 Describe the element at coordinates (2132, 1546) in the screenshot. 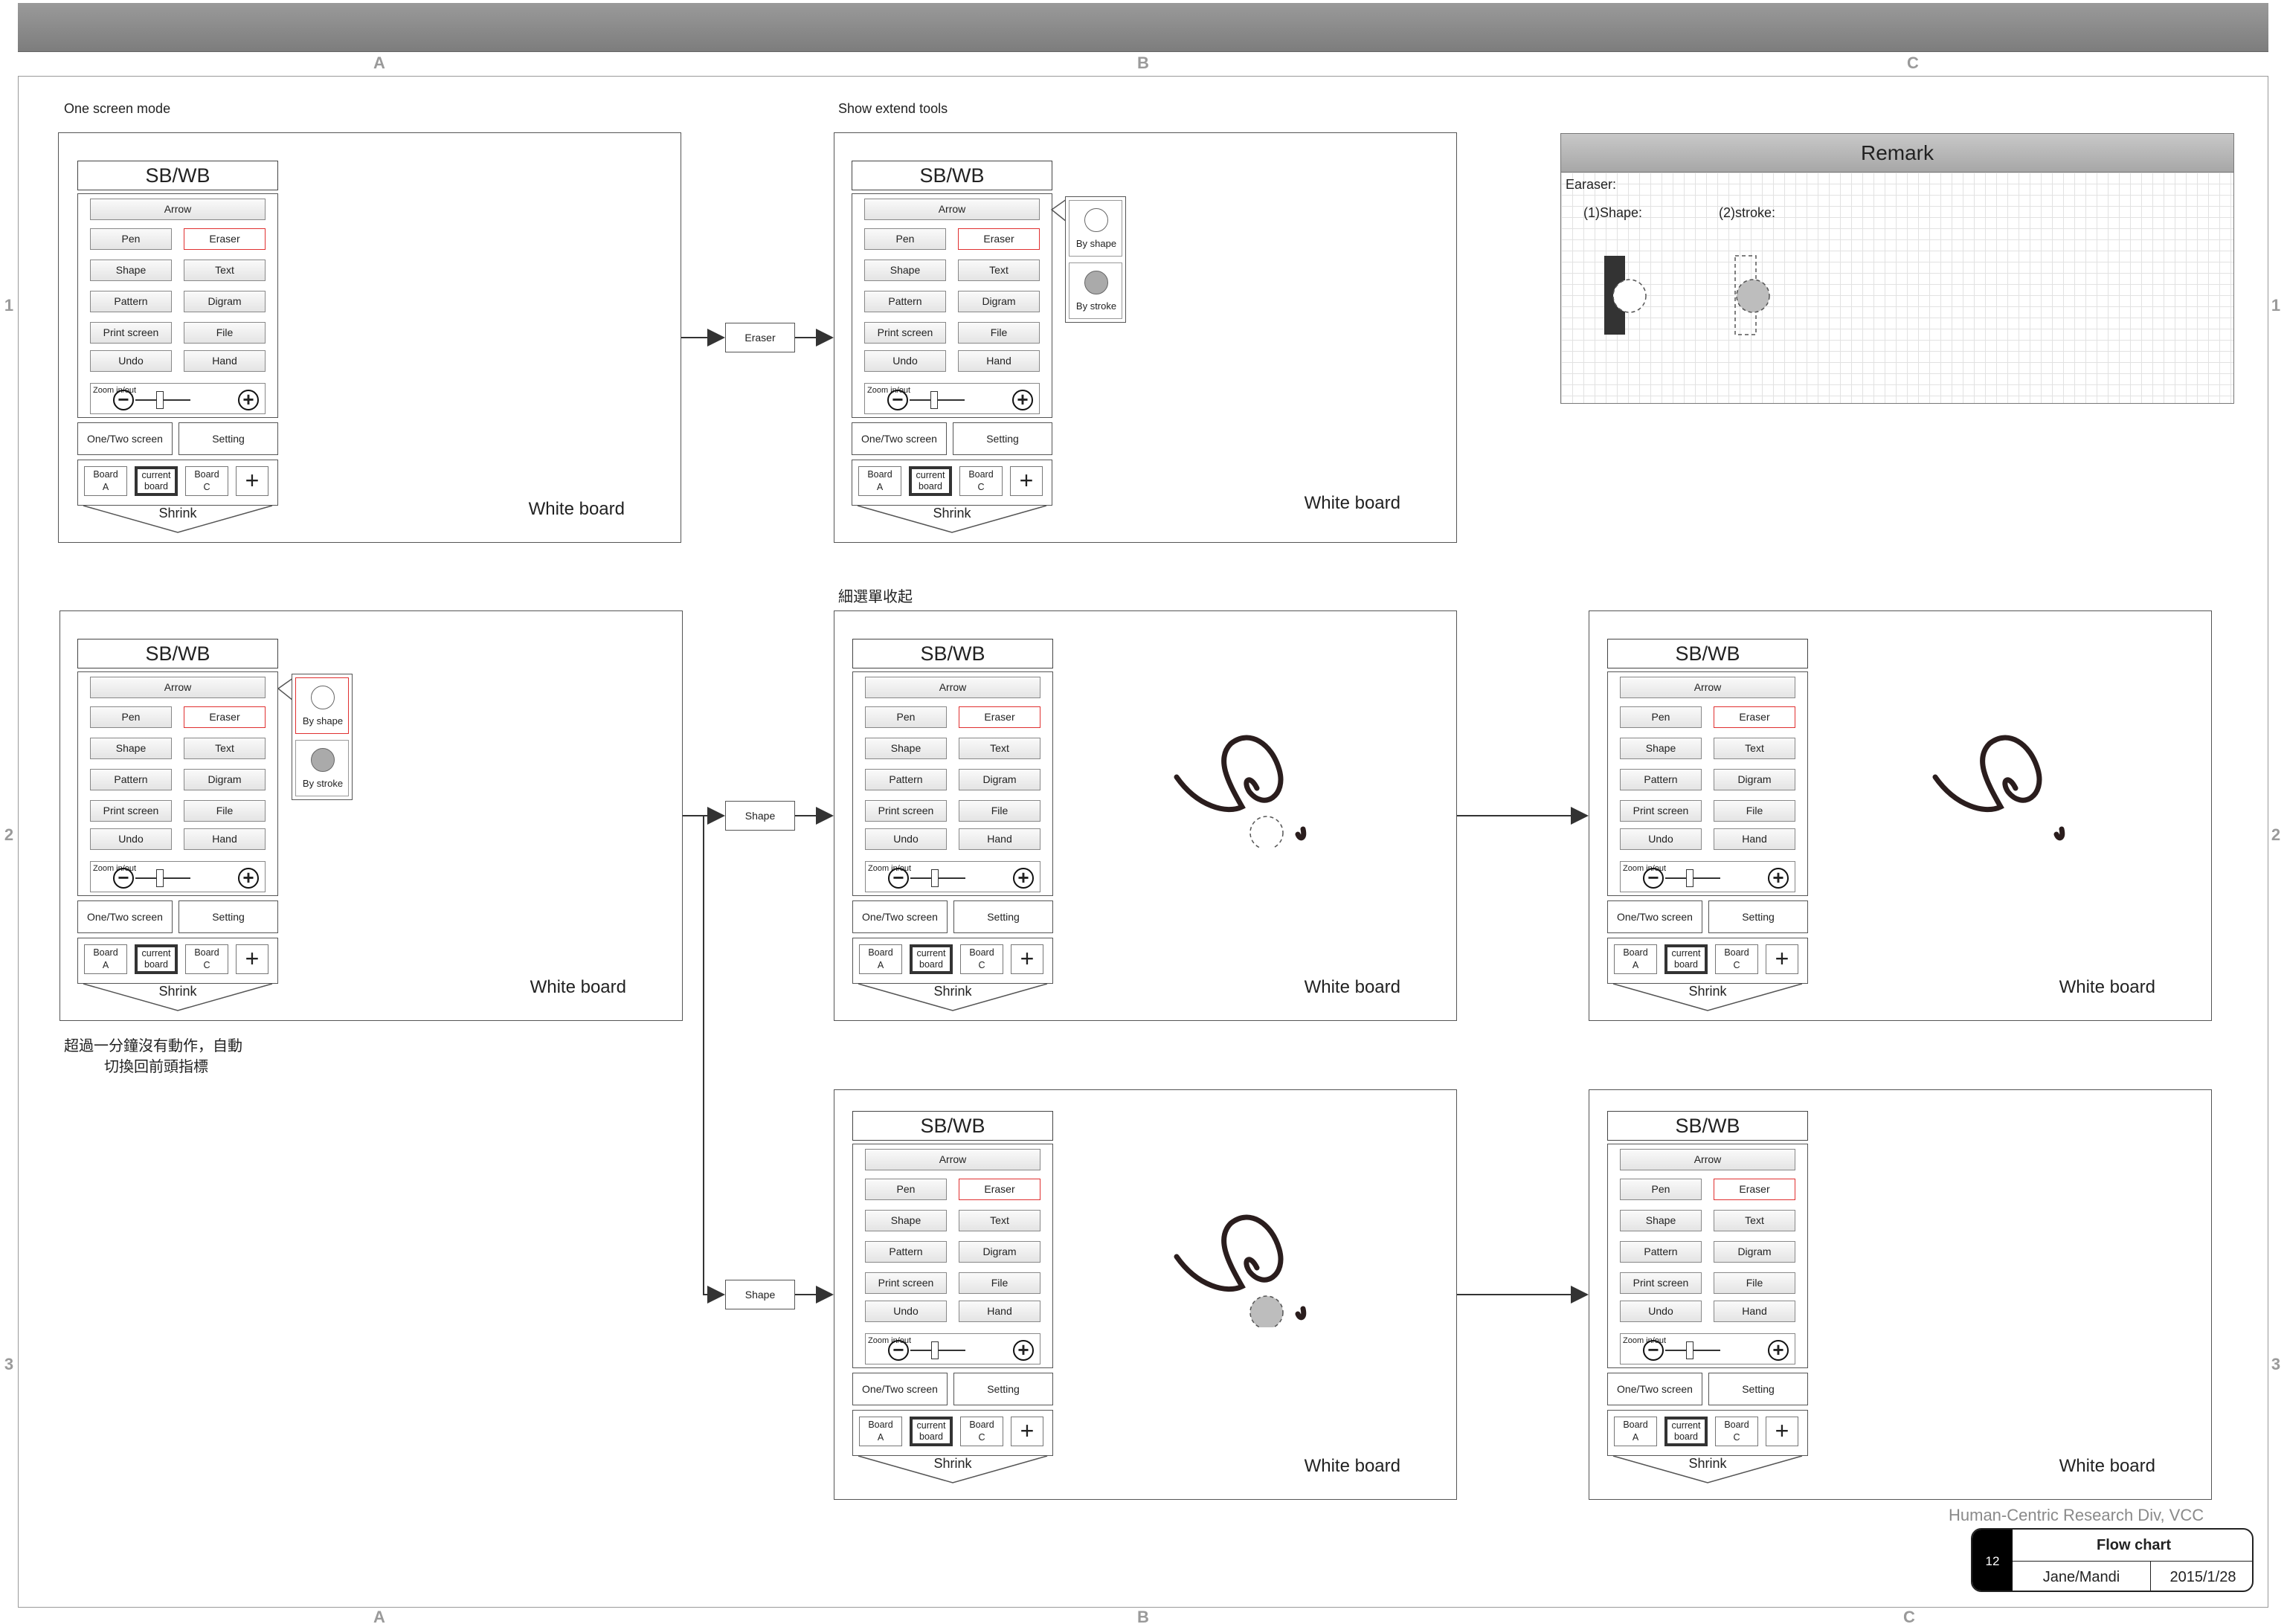

I see `document-title: Flow chart` at that location.